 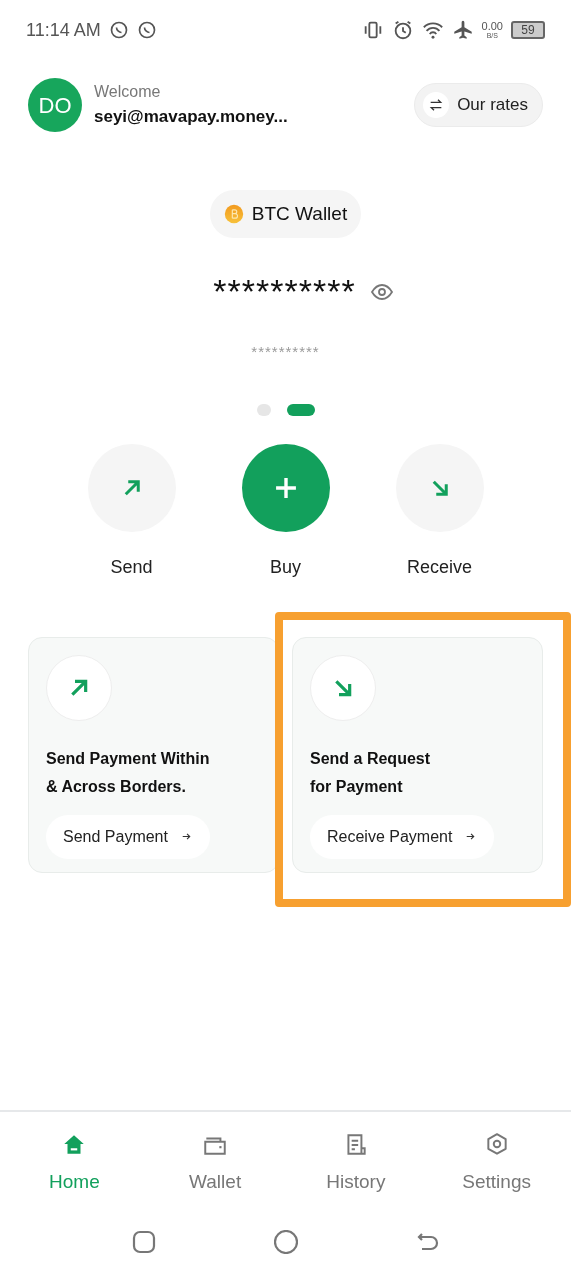 What do you see at coordinates (143, 1242) in the screenshot?
I see `recents-icon` at bounding box center [143, 1242].